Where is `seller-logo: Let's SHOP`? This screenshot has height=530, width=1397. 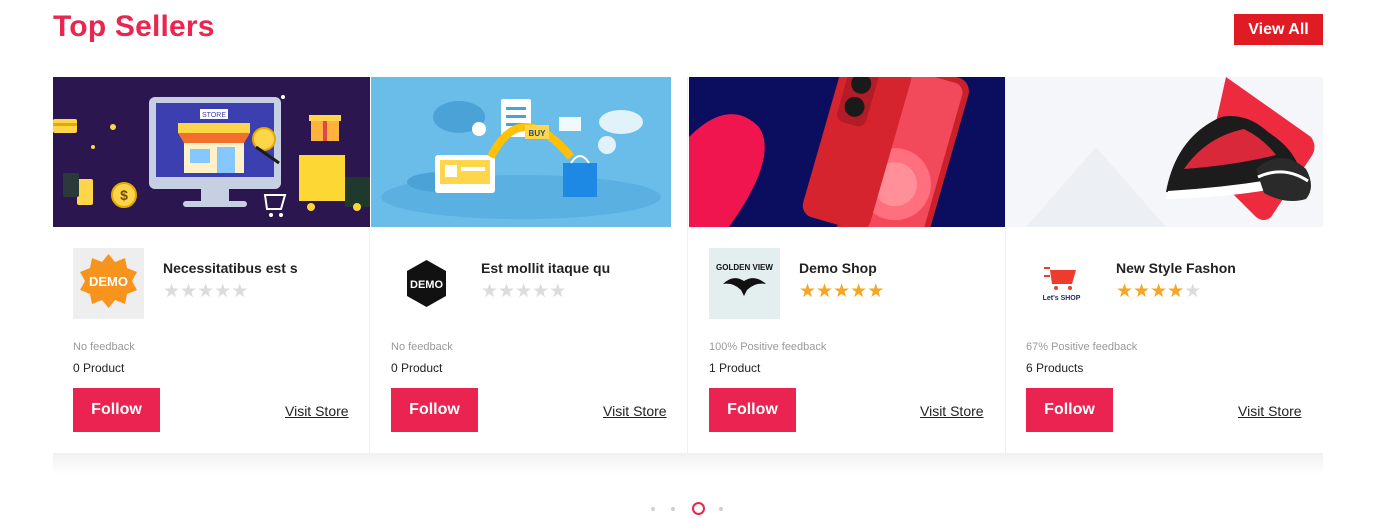 seller-logo: Let's SHOP is located at coordinates (1061, 283).